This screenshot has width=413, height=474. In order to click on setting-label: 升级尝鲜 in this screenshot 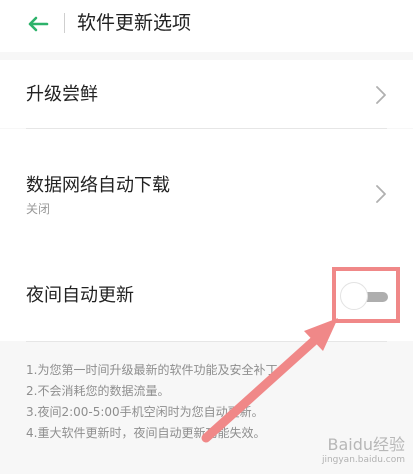, I will do `click(62, 94)`.